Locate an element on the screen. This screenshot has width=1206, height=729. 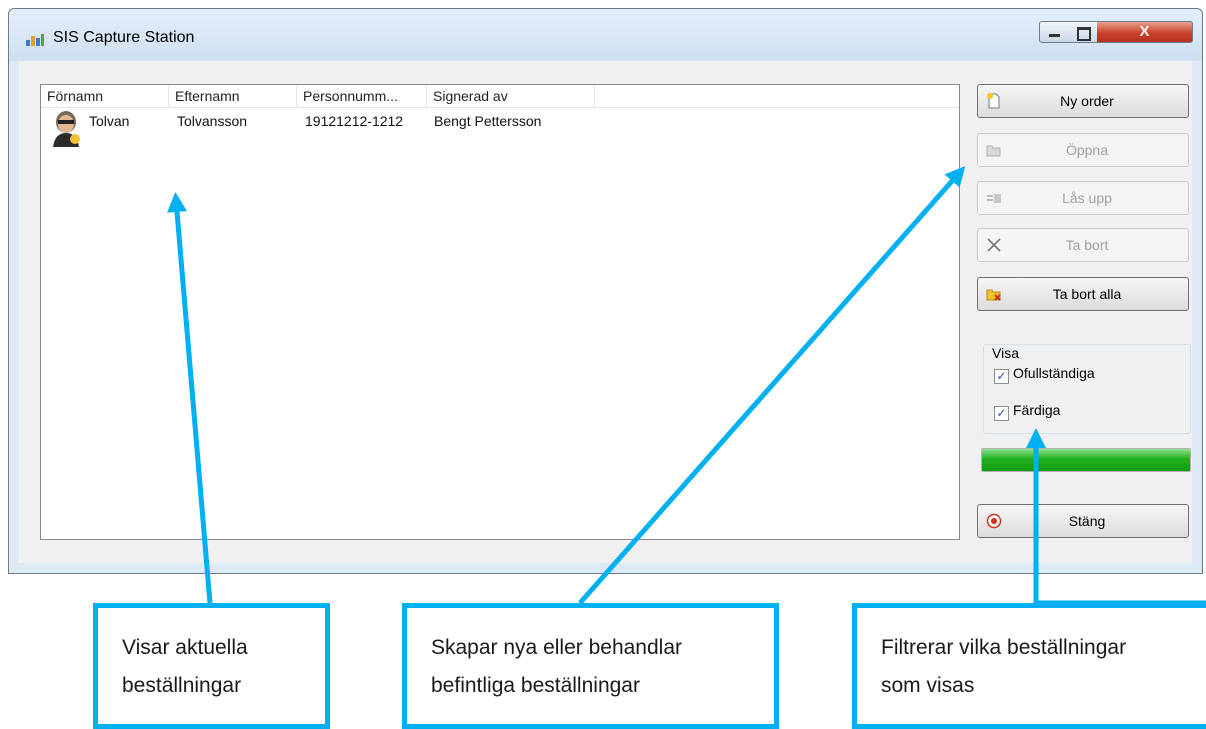
callout-list-line2: beställningar is located at coordinates (182, 685).